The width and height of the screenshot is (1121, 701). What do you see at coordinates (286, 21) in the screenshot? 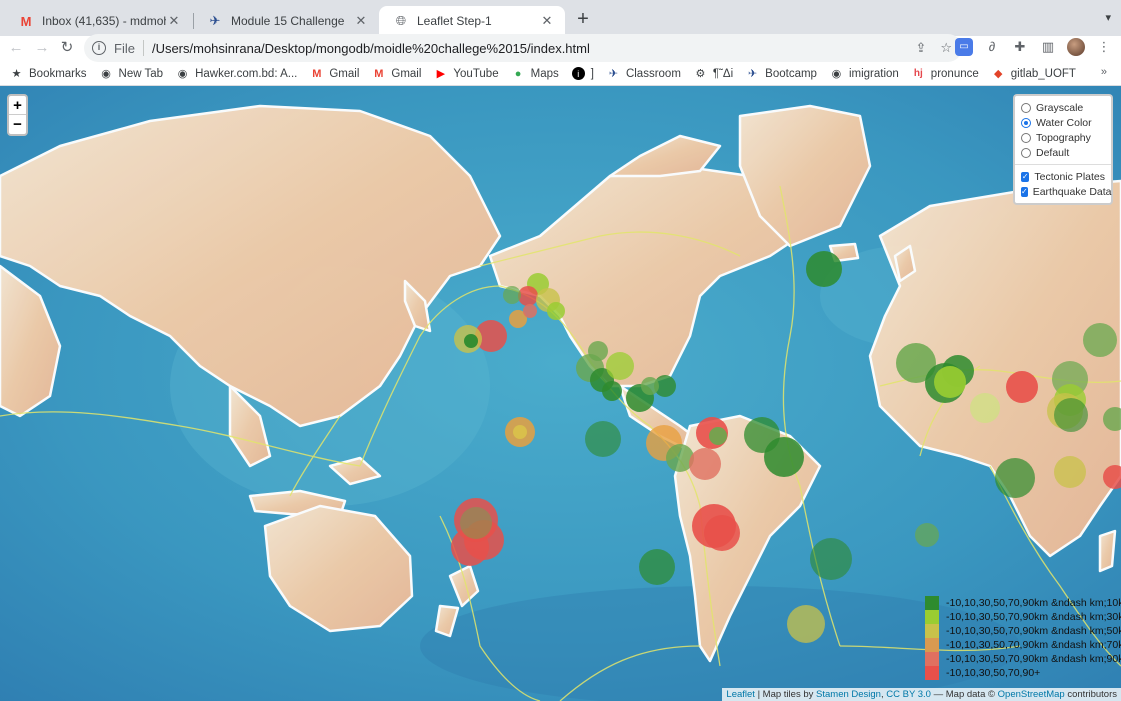
I see `tab-module-15: ✈ Module 15 Challenge ✕` at bounding box center [286, 21].